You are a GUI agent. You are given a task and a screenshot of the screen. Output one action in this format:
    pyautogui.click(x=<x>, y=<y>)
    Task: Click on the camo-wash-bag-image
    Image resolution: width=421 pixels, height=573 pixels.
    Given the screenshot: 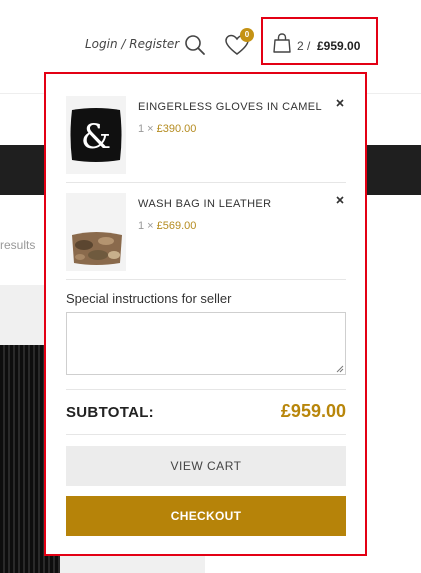 What is the action you would take?
    pyautogui.click(x=96, y=232)
    